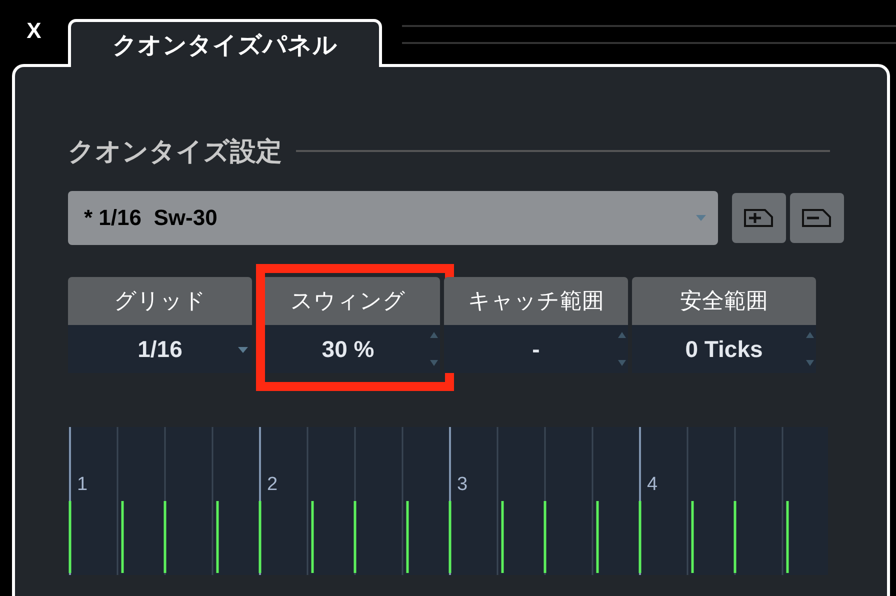 This screenshot has height=596, width=896. I want to click on preset-dropdown: * 1/16 Sw-30, so click(393, 218).